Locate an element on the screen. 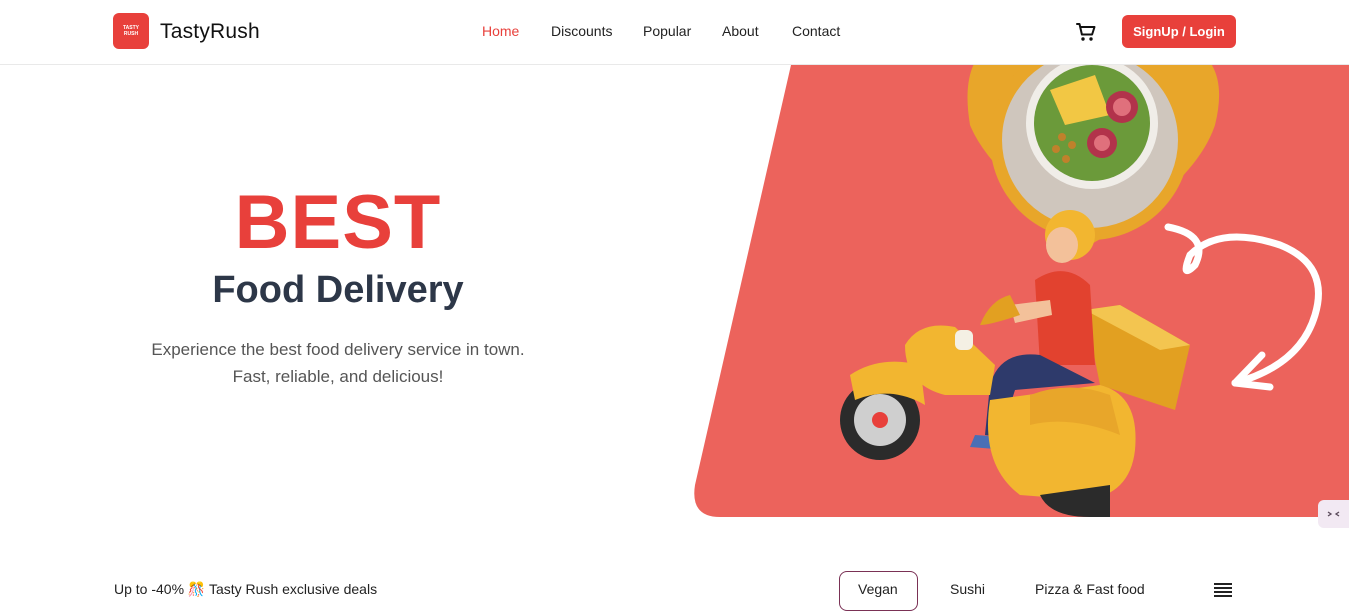 The height and width of the screenshot is (611, 1349). expand-icon is located at coordinates (1333, 514).